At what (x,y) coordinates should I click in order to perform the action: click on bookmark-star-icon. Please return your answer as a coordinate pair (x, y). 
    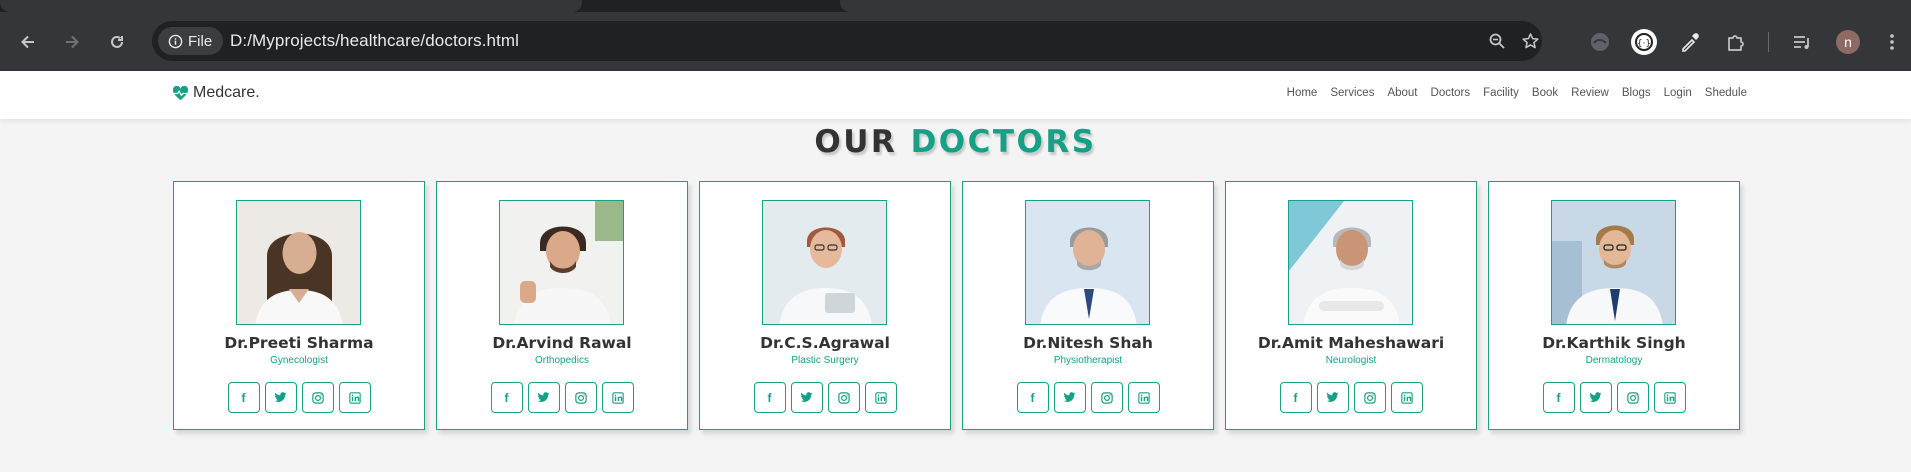
    Looking at the image, I should click on (1530, 41).